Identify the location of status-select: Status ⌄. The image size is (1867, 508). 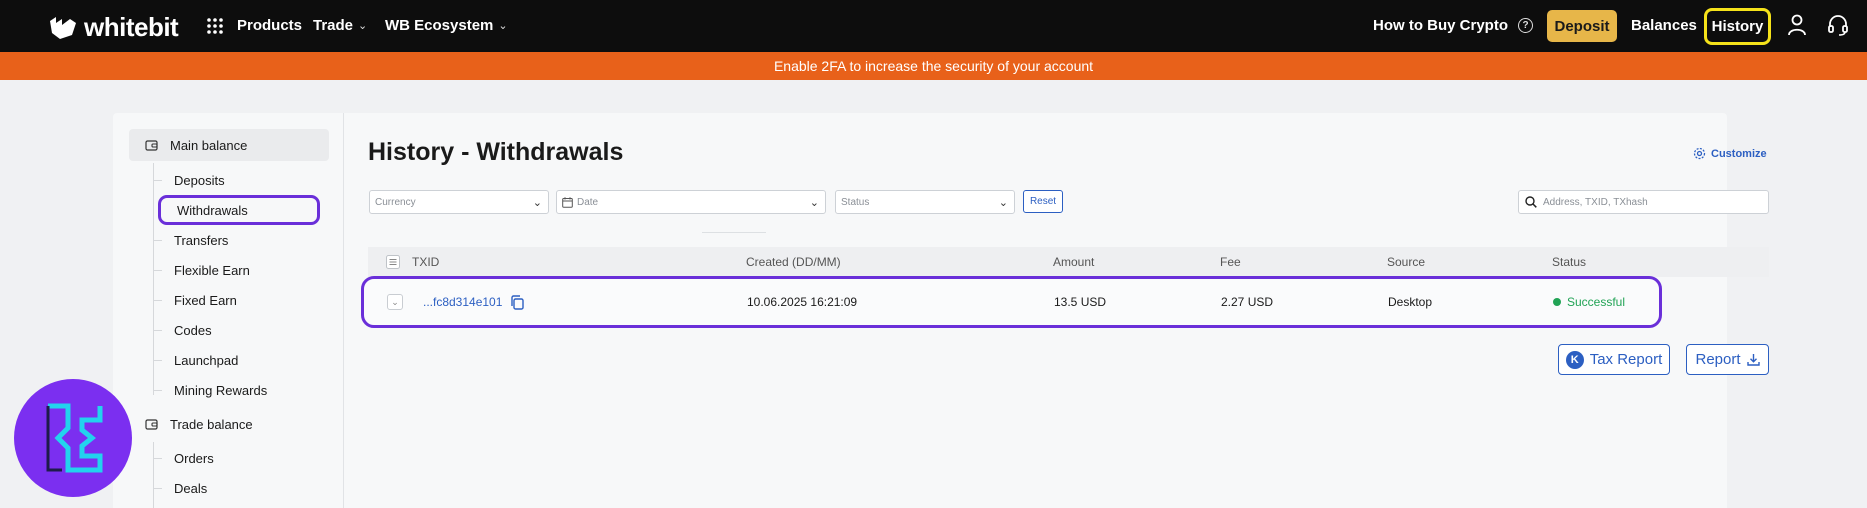
(925, 202).